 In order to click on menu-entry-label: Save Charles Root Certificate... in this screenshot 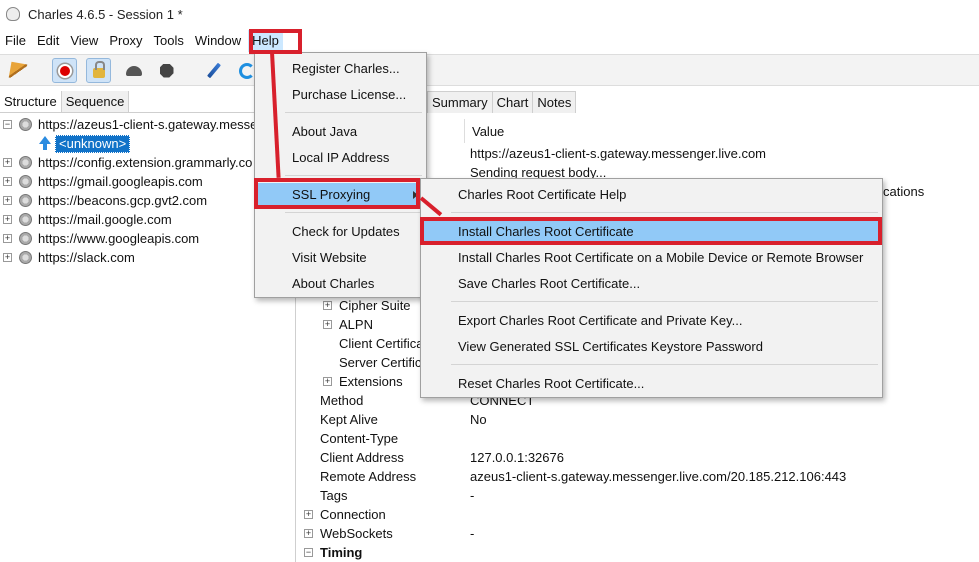, I will do `click(549, 283)`.